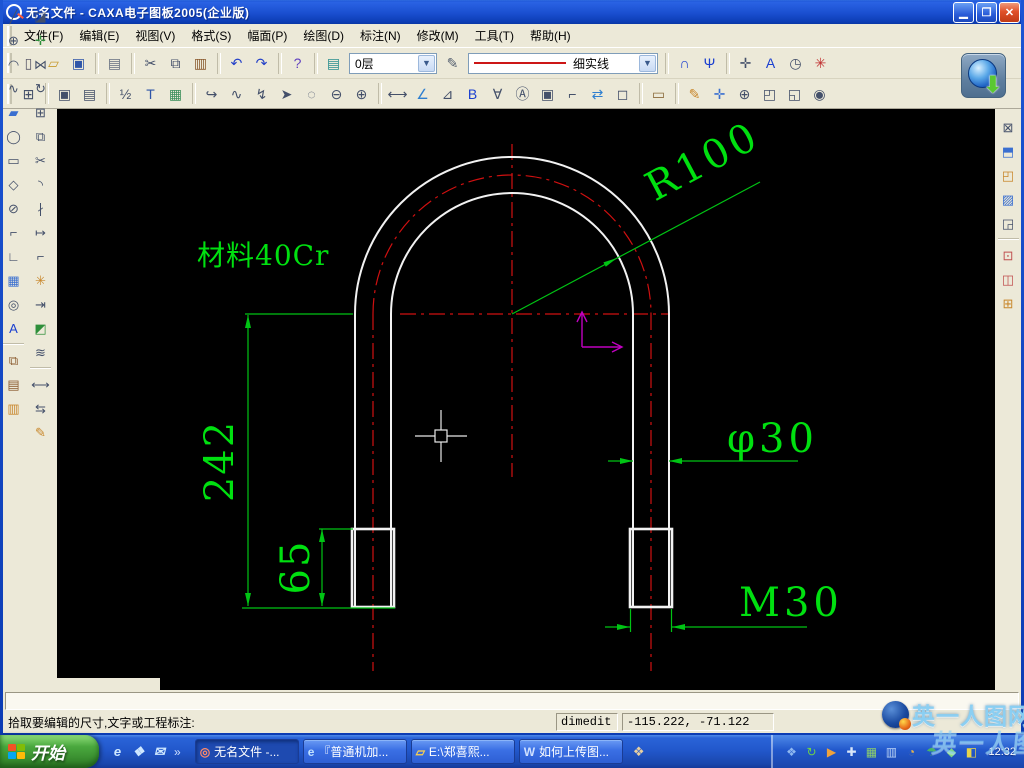 The image size is (1024, 768). I want to click on tray-volume: ◧, so click(971, 752).